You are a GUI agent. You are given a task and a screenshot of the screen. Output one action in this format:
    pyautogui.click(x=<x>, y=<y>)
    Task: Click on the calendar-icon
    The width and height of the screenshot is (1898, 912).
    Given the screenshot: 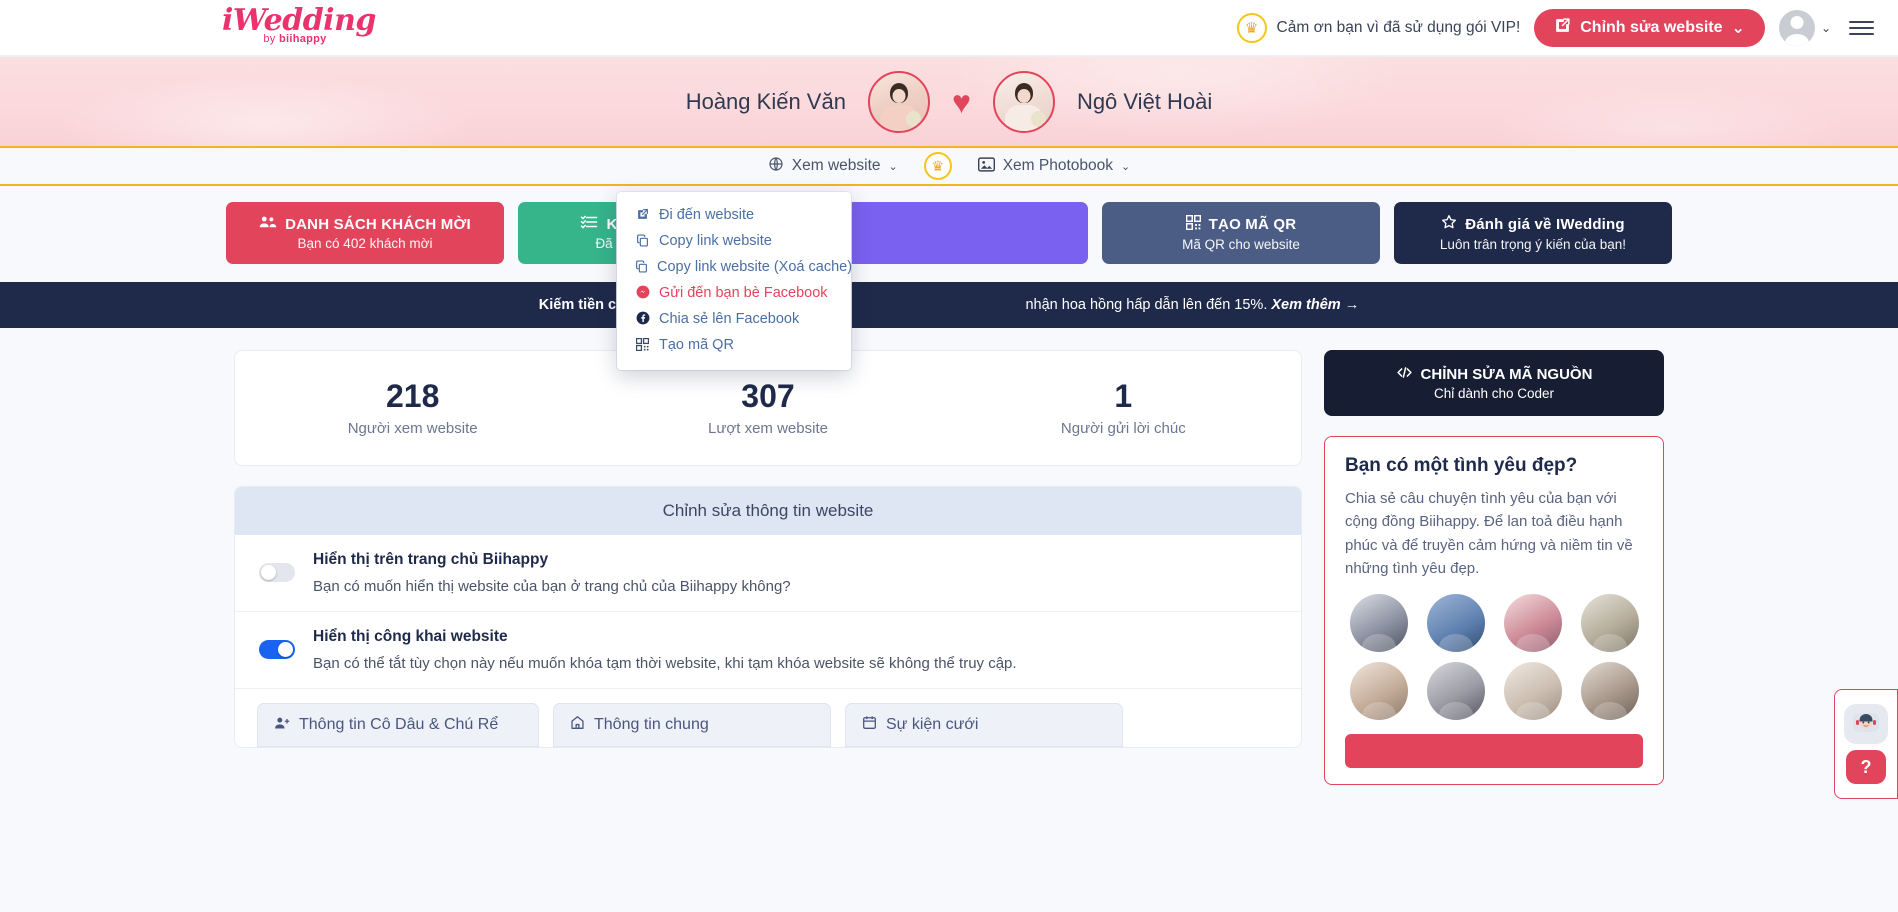 What is the action you would take?
    pyautogui.click(x=869, y=725)
    